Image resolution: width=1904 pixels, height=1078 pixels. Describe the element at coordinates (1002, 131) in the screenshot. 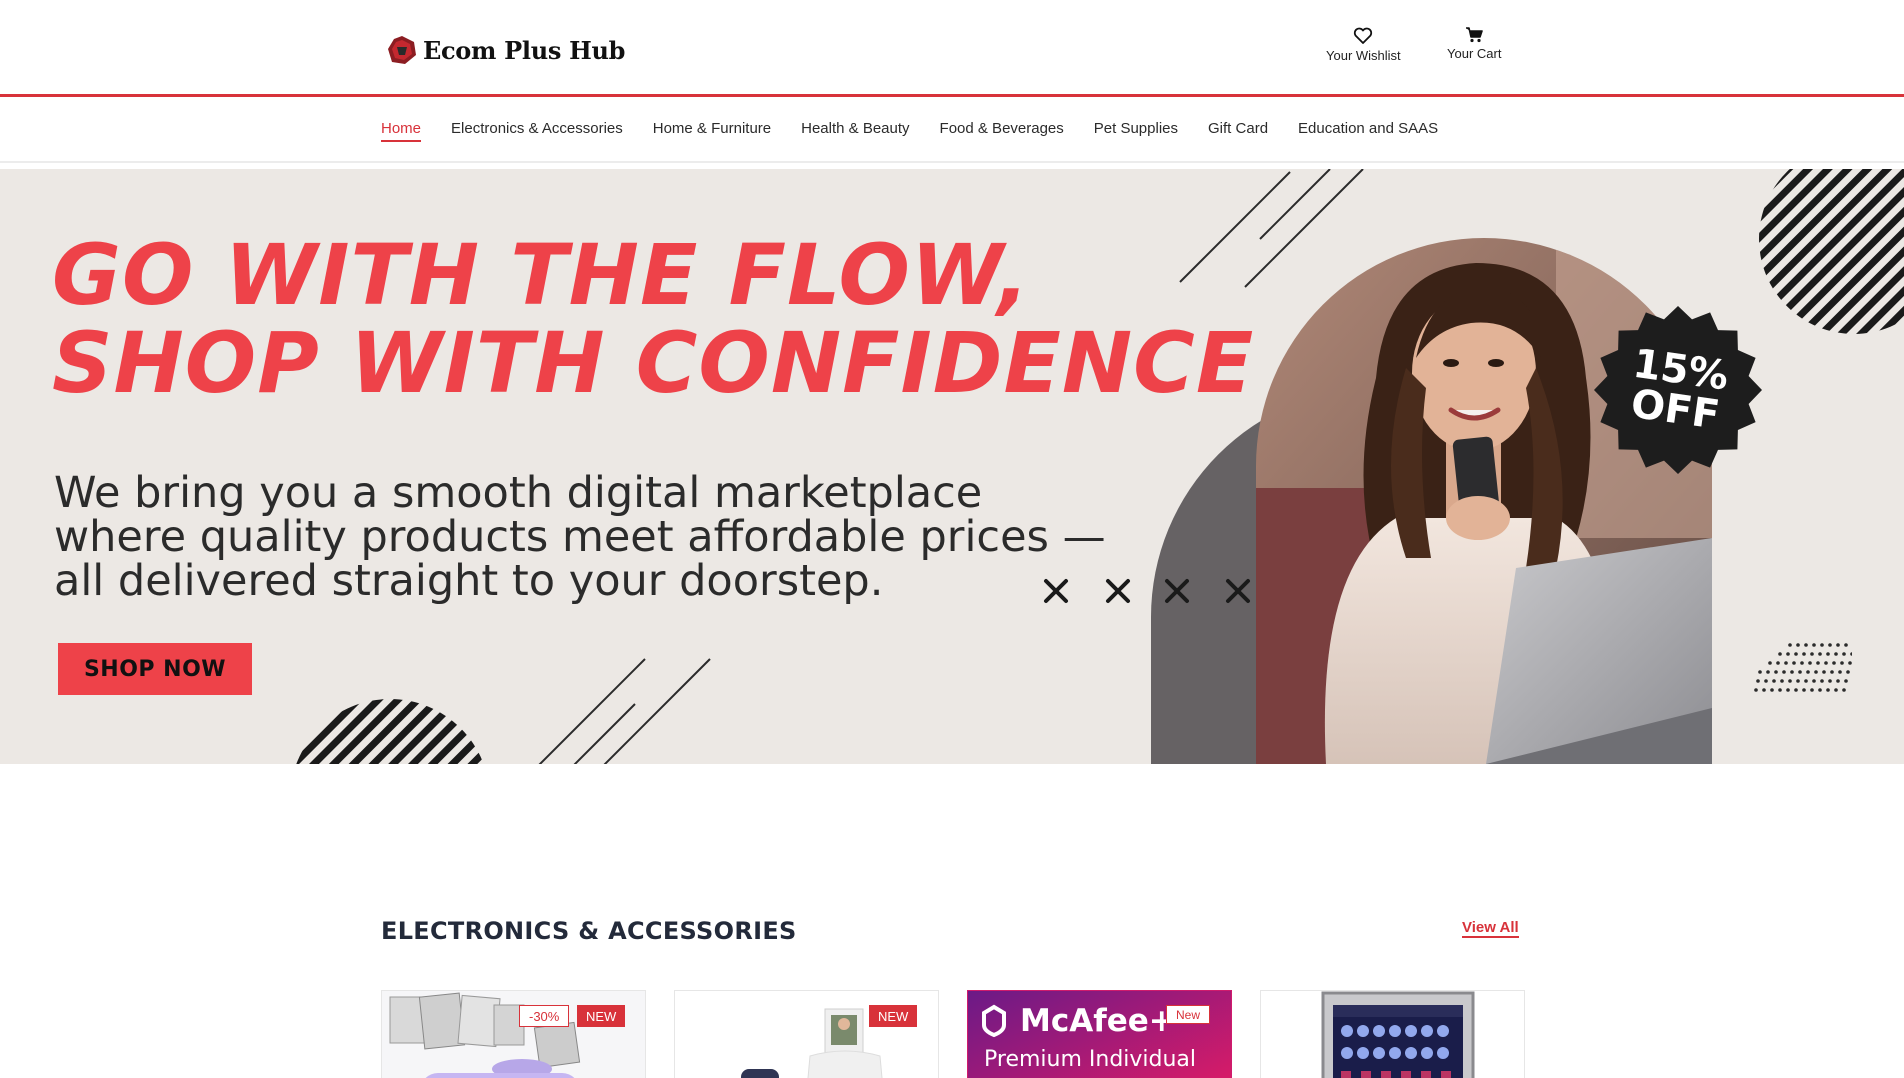

I see `nav-item-food-beverages: Food & Beverages` at that location.